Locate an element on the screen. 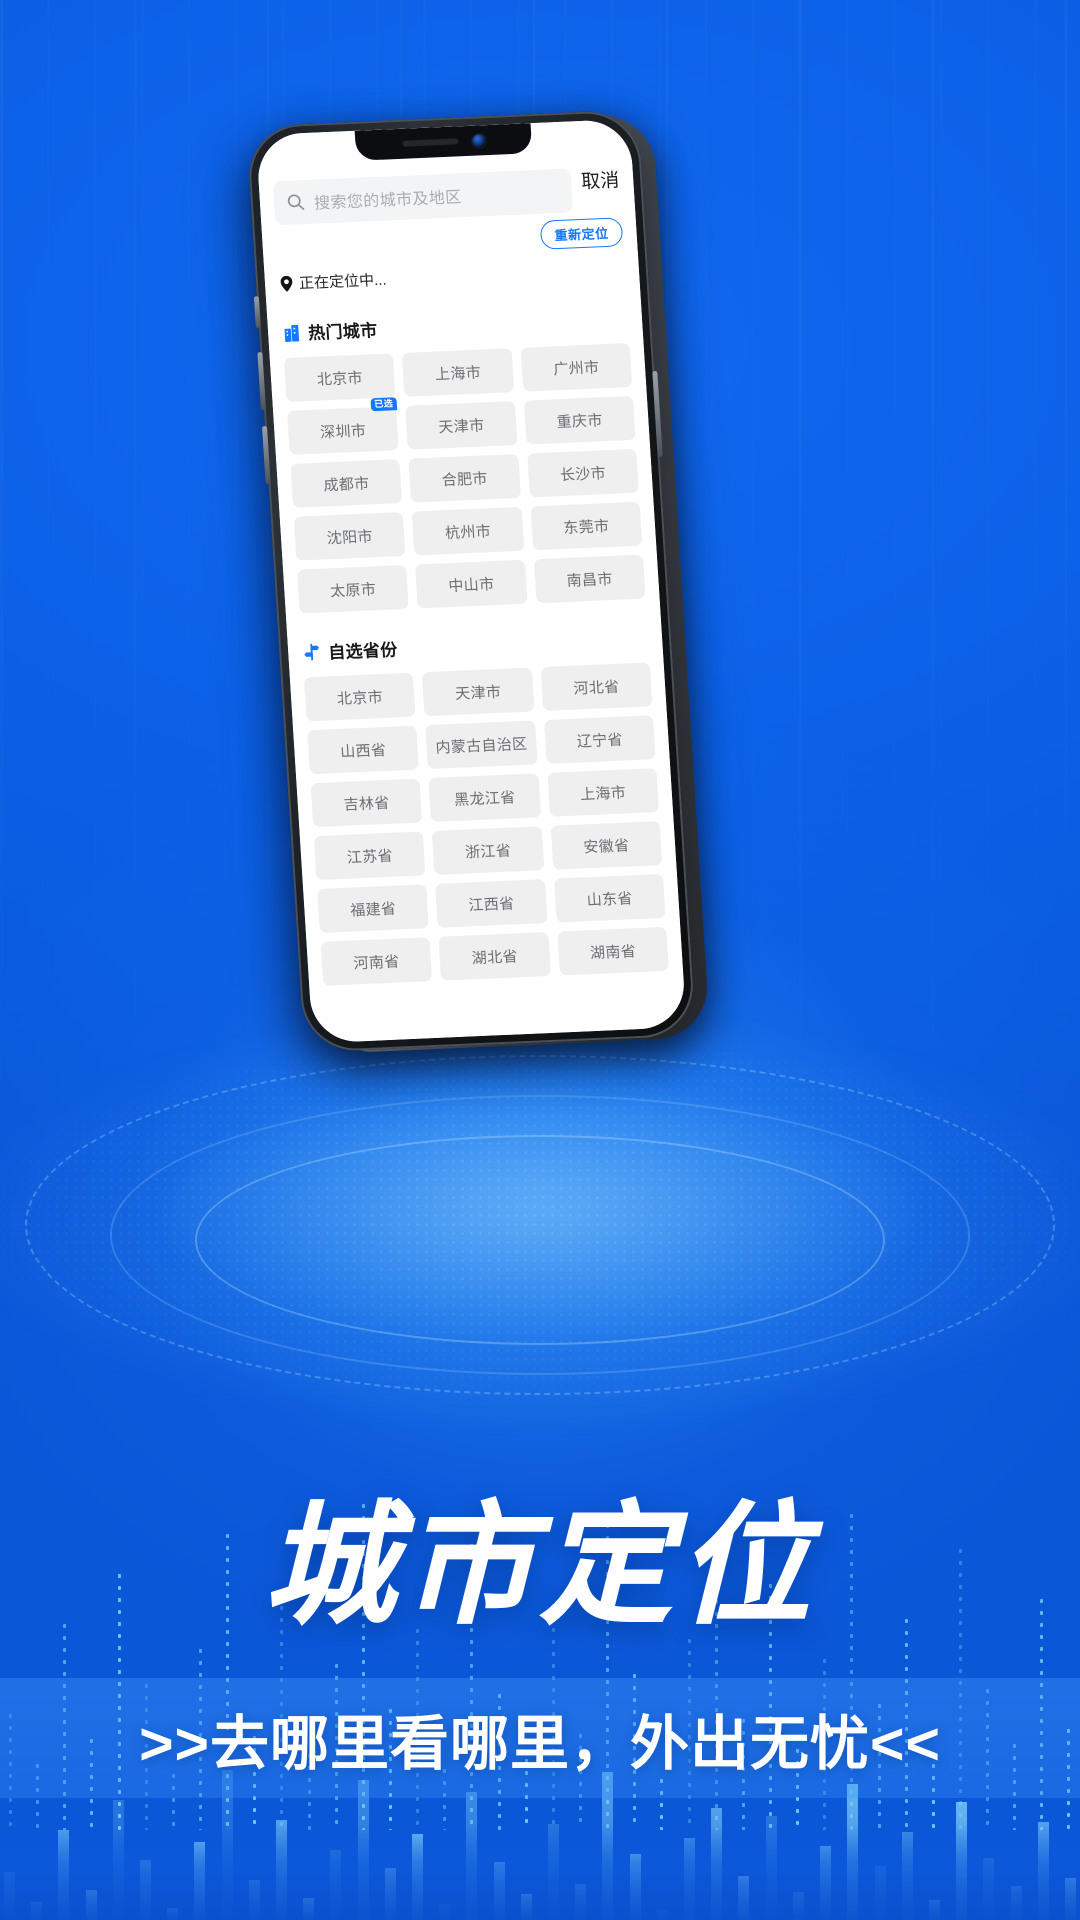 The image size is (1080, 1920). city-chip: 辽宁省 is located at coordinates (599, 739).